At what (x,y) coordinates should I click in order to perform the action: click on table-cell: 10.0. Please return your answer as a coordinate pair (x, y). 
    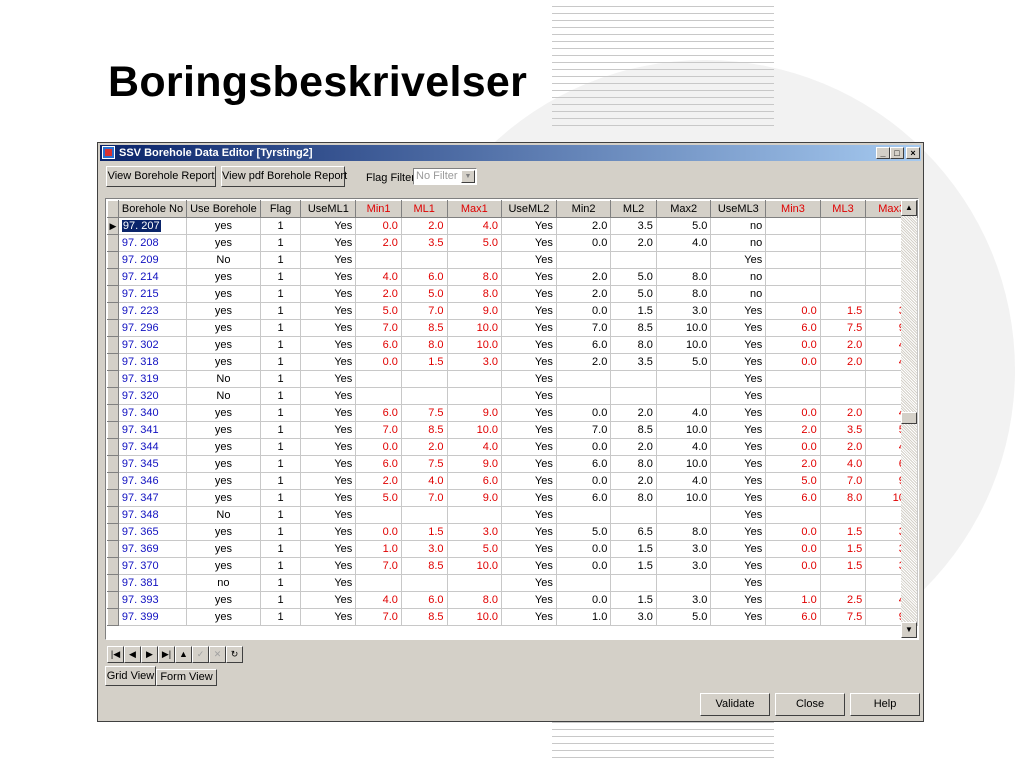
    Looking at the image, I should click on (683, 464).